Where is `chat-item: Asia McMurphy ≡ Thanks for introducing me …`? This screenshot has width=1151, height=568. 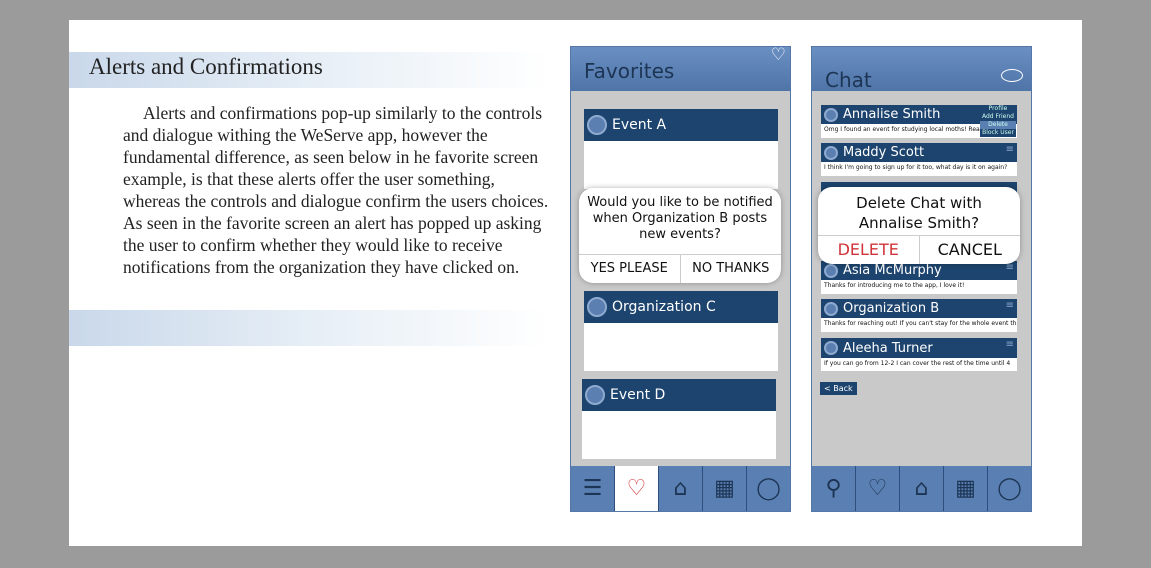
chat-item: Asia McMurphy ≡ Thanks for introducing me … is located at coordinates (919, 277).